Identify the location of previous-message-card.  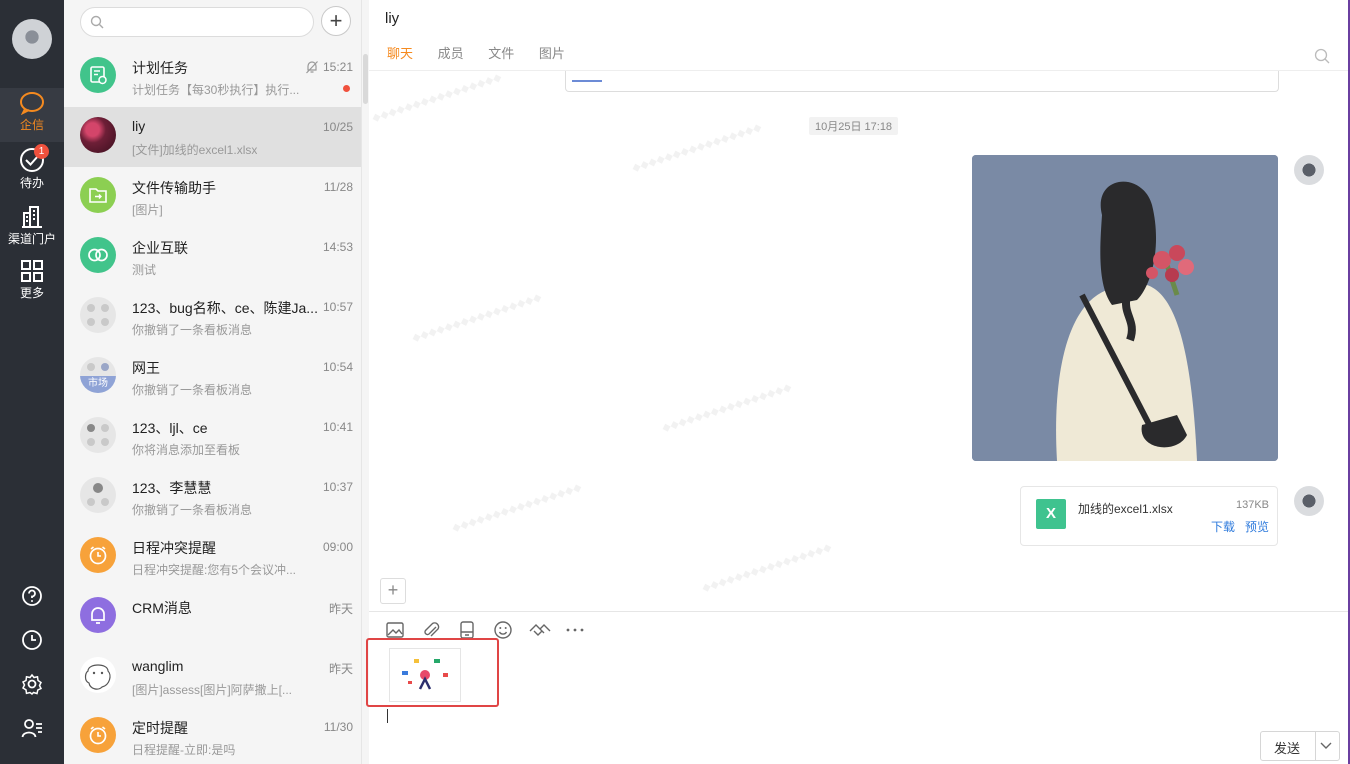
(922, 81).